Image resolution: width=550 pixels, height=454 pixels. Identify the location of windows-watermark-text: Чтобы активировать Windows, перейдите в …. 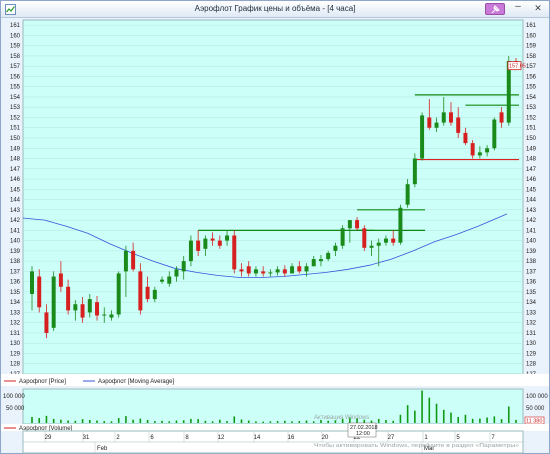
(416, 445).